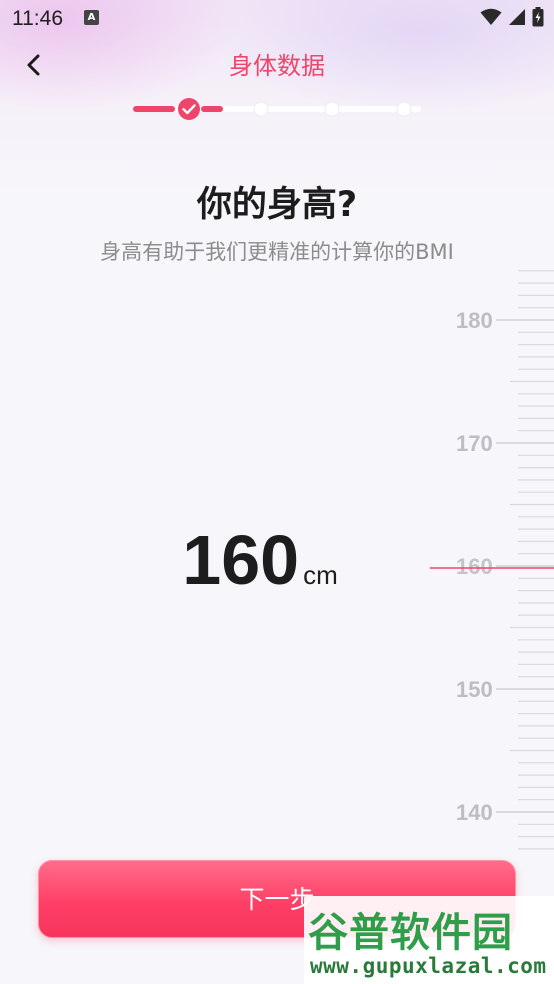 The width and height of the screenshot is (554, 984). I want to click on status-bar: 11:46 A, so click(277, 19).